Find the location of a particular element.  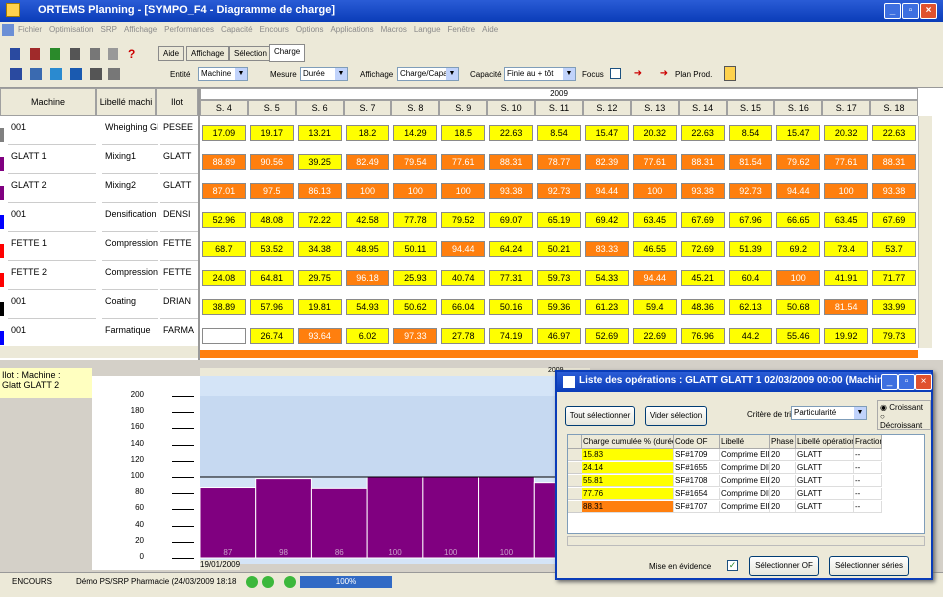

load-cell: 13.21 is located at coordinates (319, 133).